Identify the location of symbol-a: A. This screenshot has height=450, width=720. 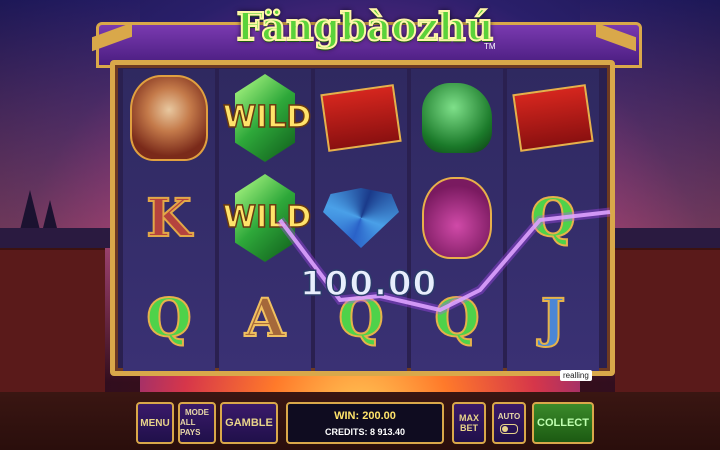
(265, 318).